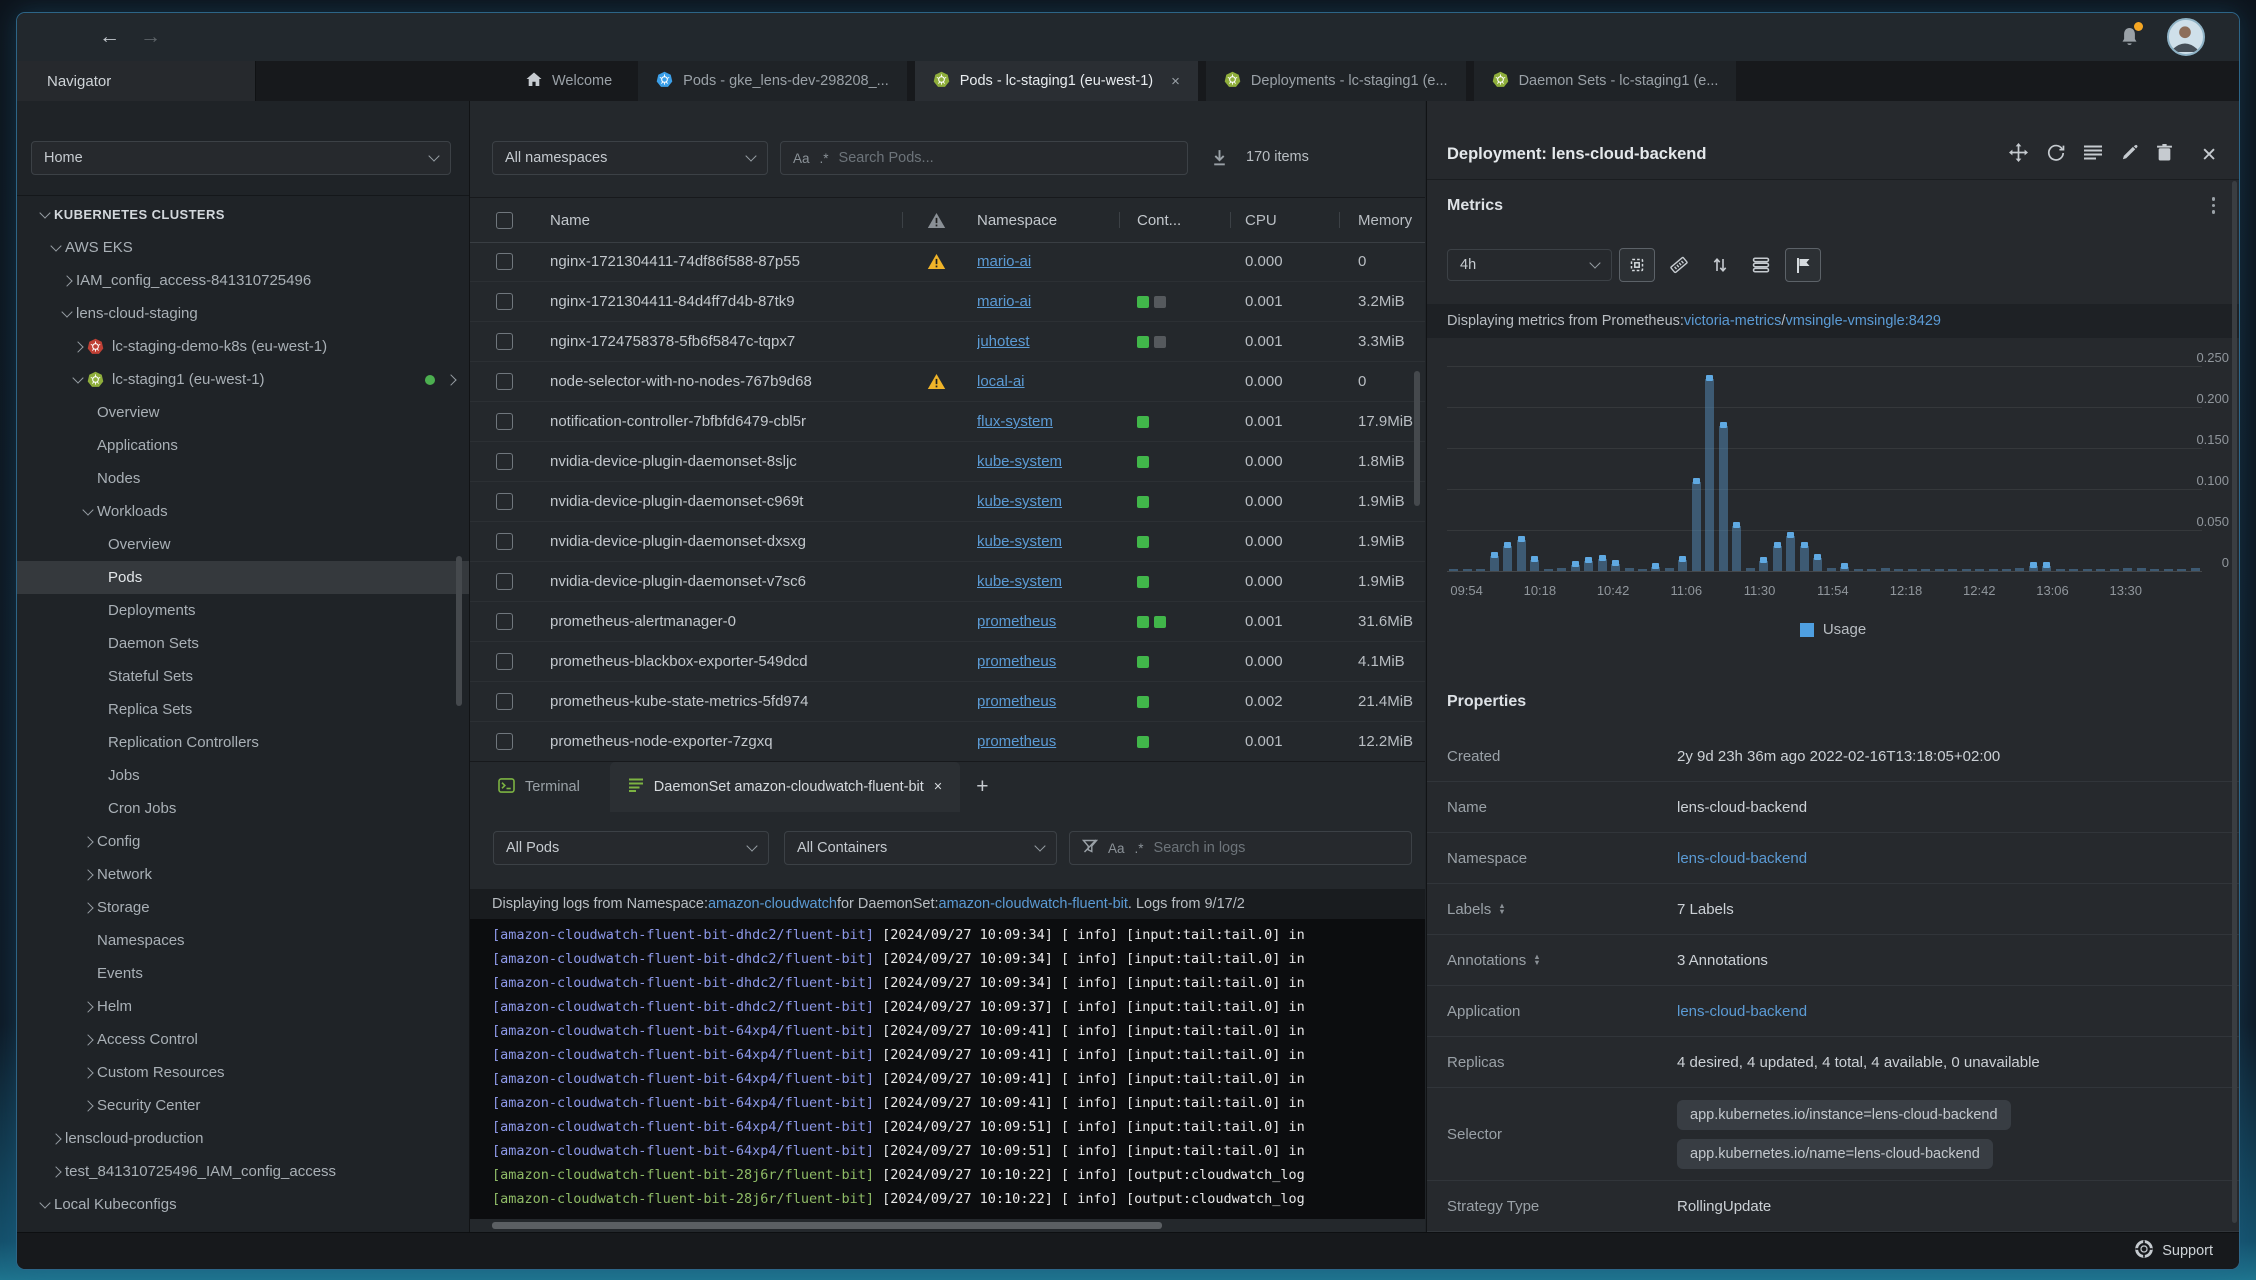  Describe the element at coordinates (243, 280) in the screenshot. I see `sidebar-item-iam-config-access-841310725496: IAM_config_access-841310725496` at that location.